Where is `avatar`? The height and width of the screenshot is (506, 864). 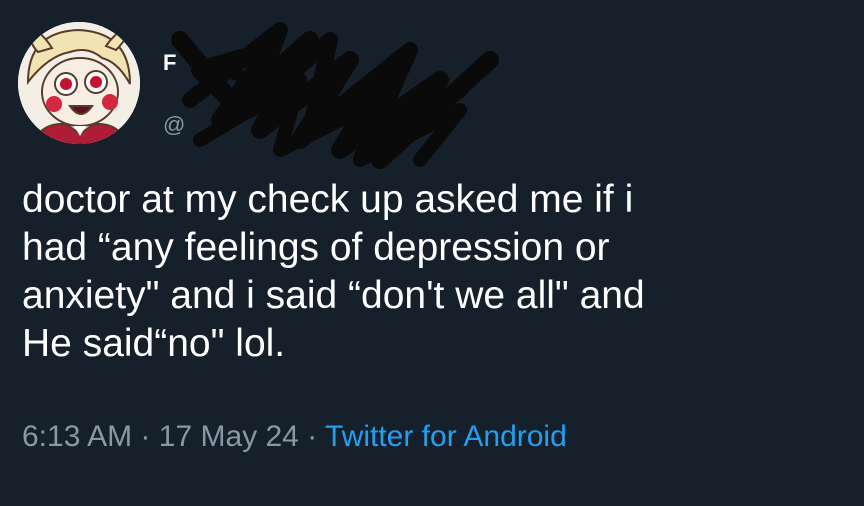 avatar is located at coordinates (79, 83).